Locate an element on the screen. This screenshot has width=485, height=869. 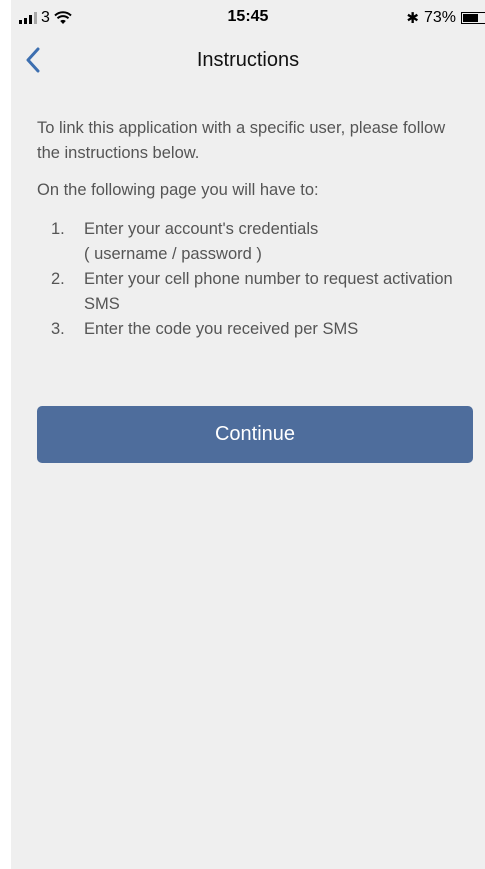
step-number: 2. is located at coordinates (58, 279).